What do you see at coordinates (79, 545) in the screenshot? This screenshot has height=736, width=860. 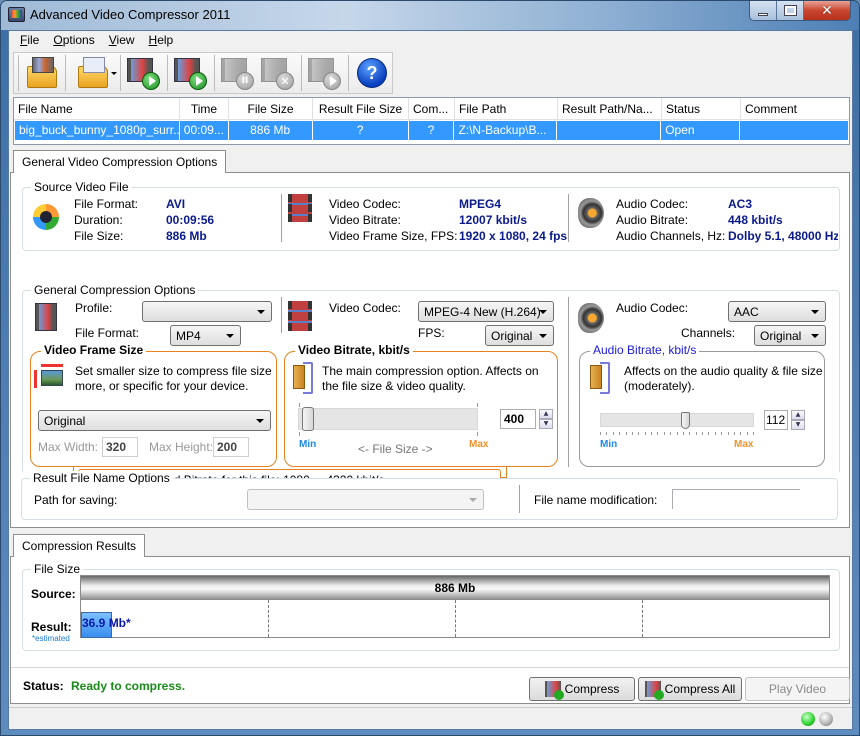 I see `tab-compression-results: Compression Results` at bounding box center [79, 545].